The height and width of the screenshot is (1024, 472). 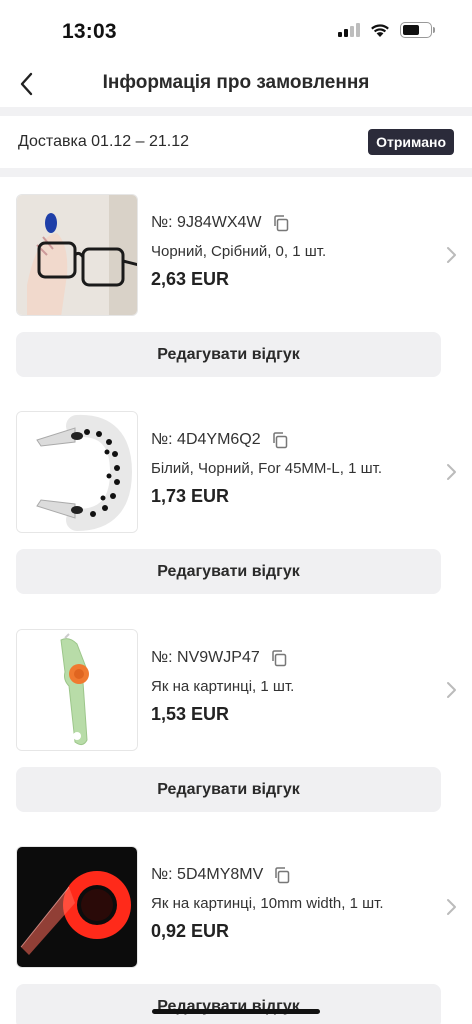 What do you see at coordinates (411, 142) in the screenshot?
I see `status-badge: Отримано` at bounding box center [411, 142].